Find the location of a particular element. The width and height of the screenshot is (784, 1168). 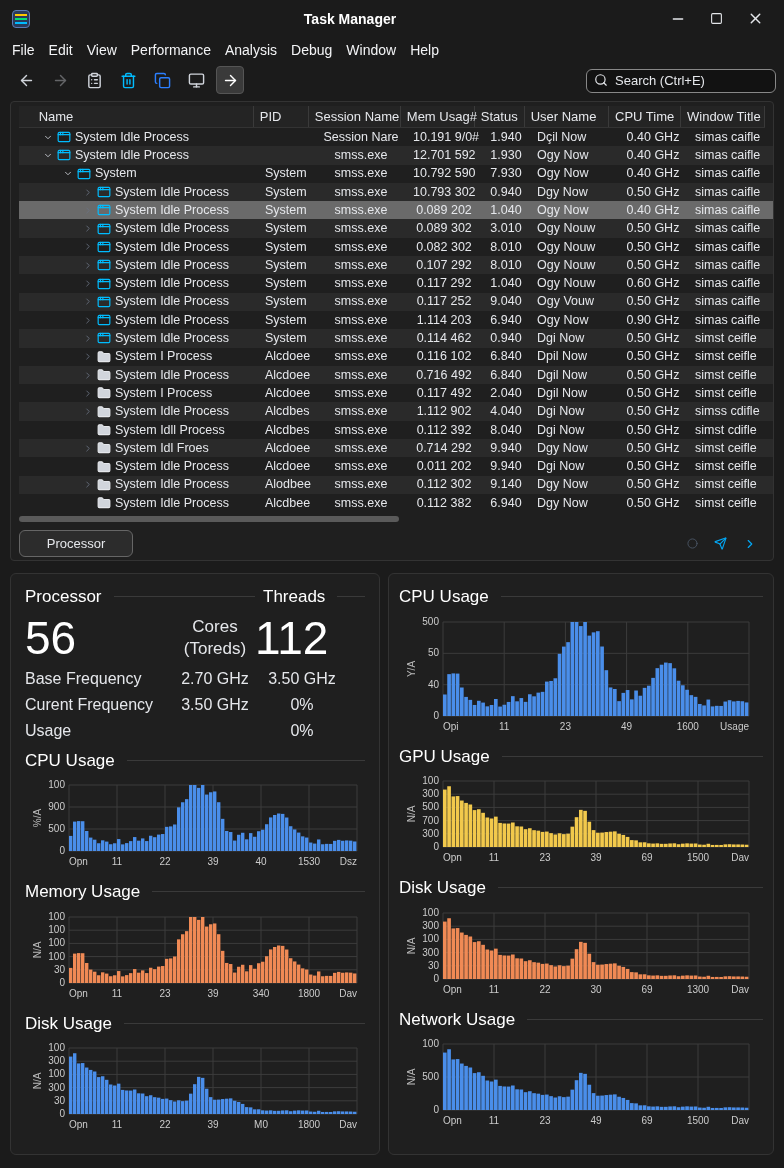

axis-tick-label: 1800 is located at coordinates (309, 993).